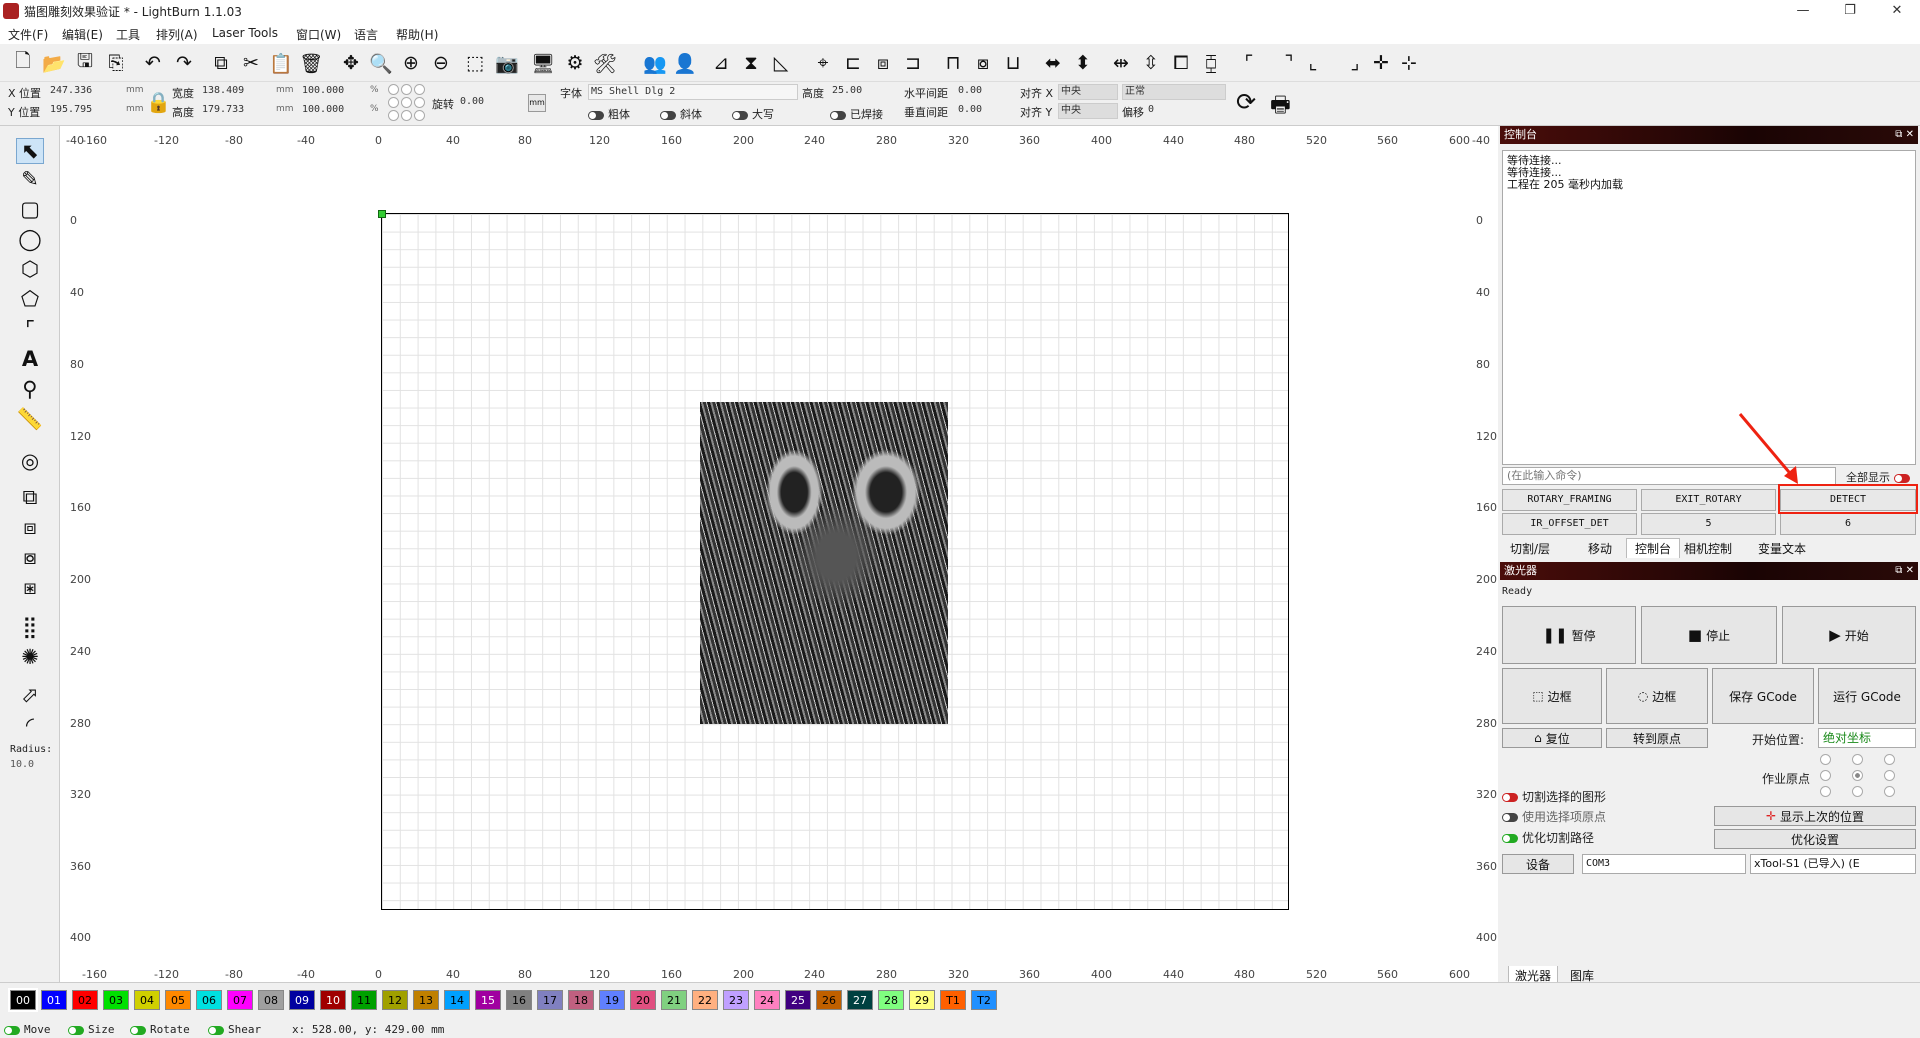  I want to click on layer-color-swatch: 21, so click(674, 1000).